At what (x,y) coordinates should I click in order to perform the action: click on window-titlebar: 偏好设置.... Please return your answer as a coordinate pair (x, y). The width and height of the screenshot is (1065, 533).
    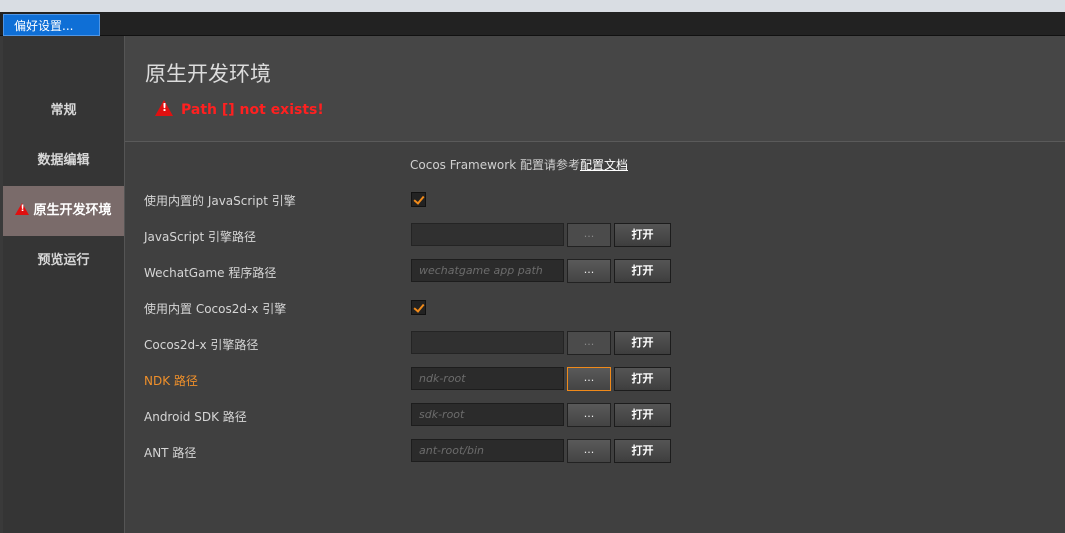
    Looking at the image, I should click on (532, 24).